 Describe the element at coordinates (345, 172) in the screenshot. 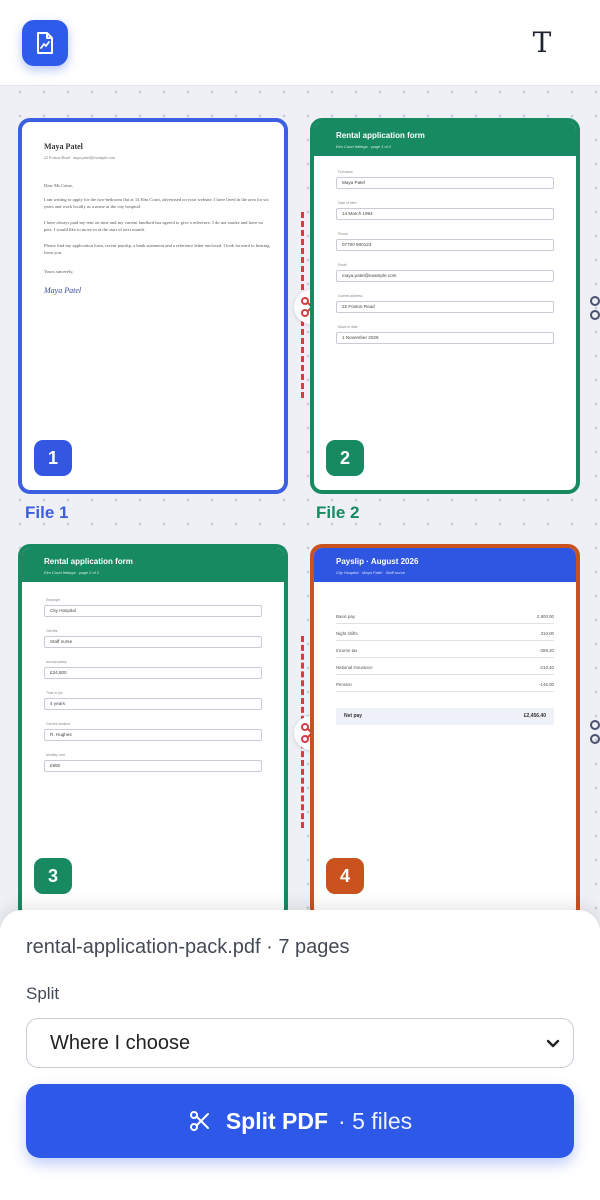

I see `field-label: Full name` at that location.